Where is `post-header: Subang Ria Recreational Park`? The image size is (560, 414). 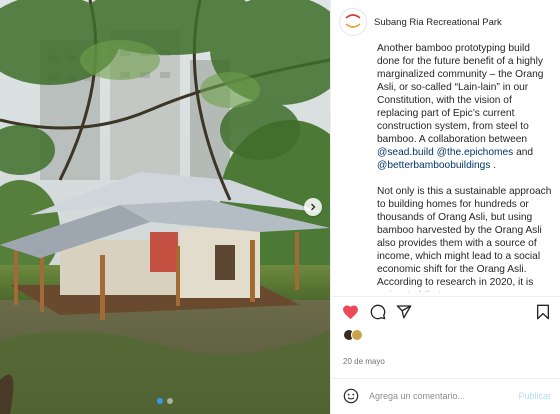 post-header: Subang Ria Recreational Park is located at coordinates (445, 22).